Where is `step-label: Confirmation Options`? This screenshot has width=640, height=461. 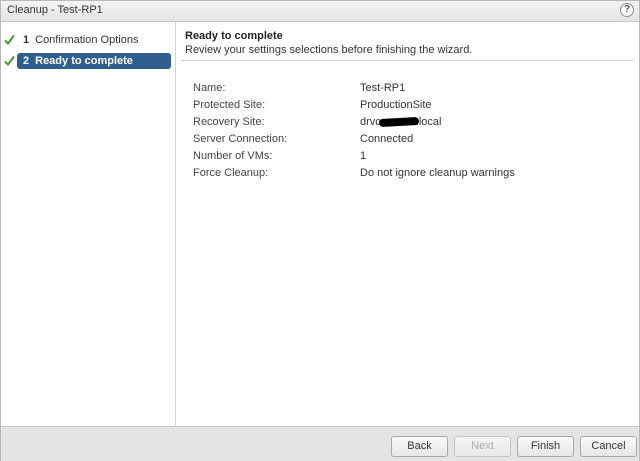
step-label: Confirmation Options is located at coordinates (87, 40).